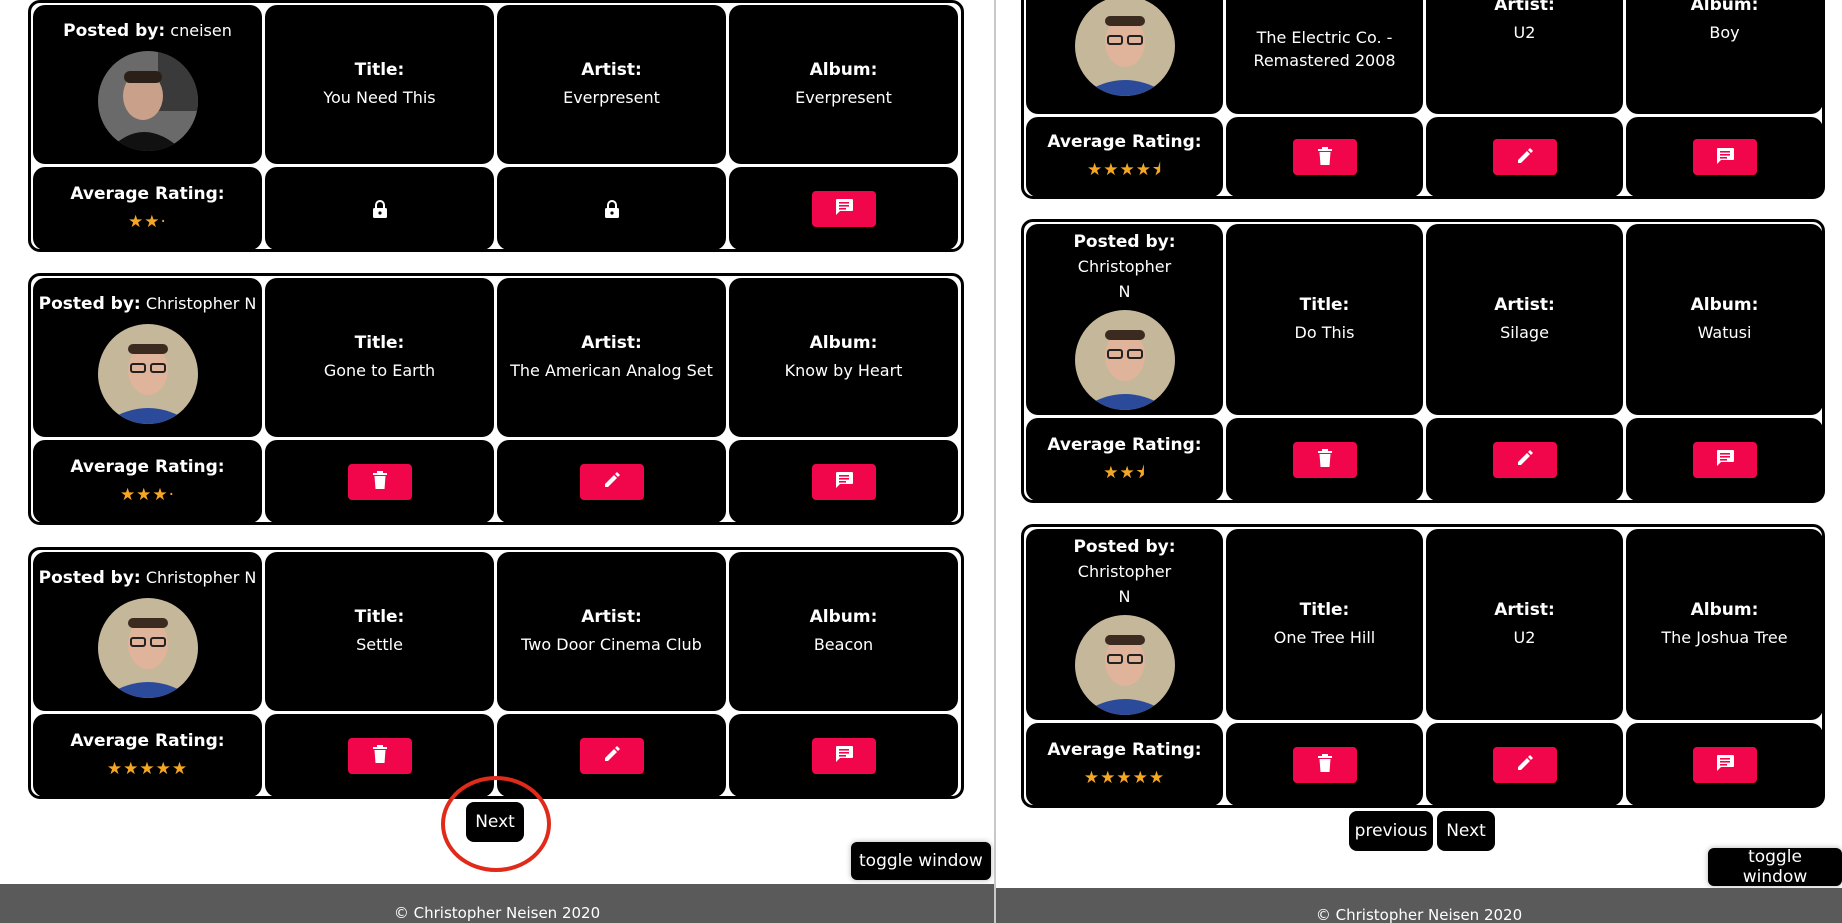  I want to click on title-cell: Title: You Need This, so click(379, 84).